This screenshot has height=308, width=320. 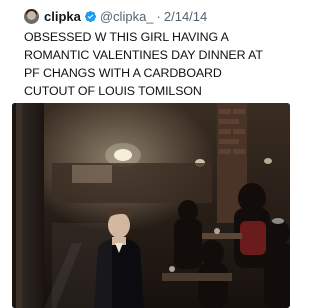 What do you see at coordinates (90, 16) in the screenshot?
I see `verified-badge-icon` at bounding box center [90, 16].